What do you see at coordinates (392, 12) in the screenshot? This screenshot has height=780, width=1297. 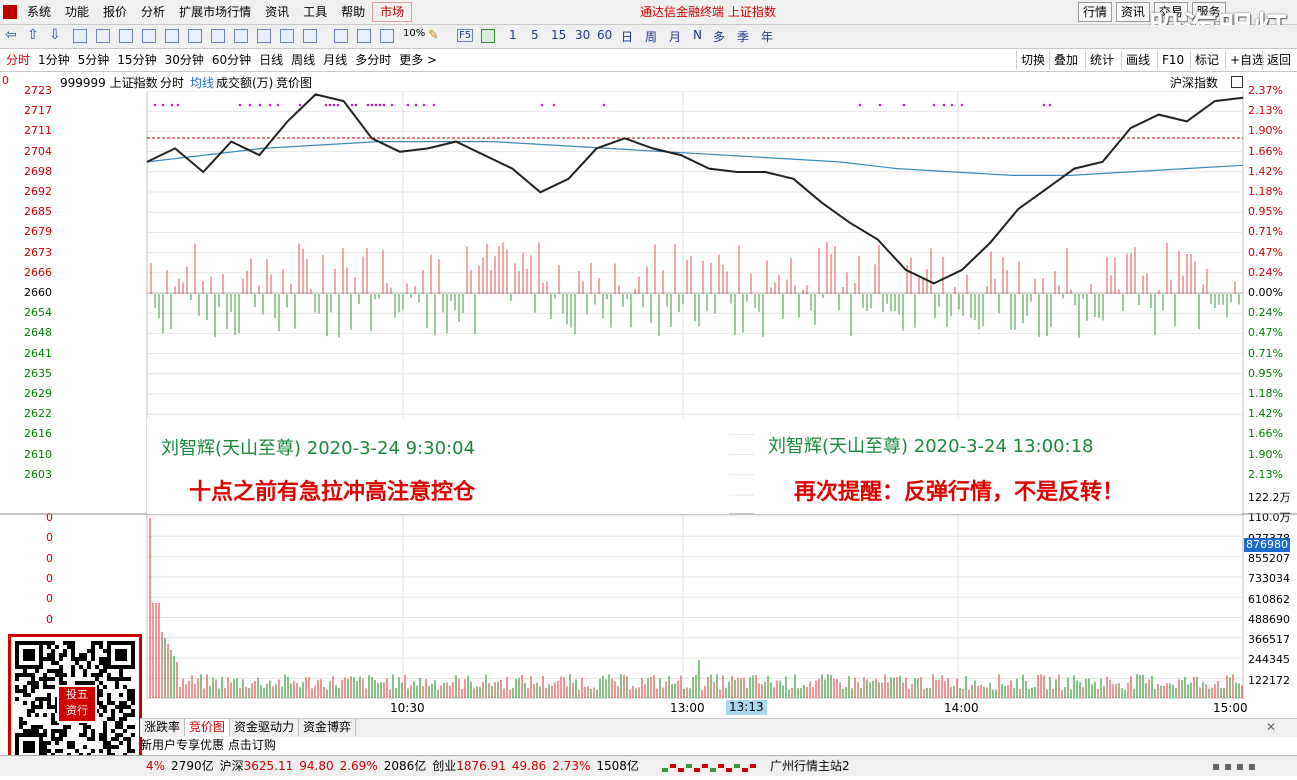 I see `menu-item-market: 市场` at bounding box center [392, 12].